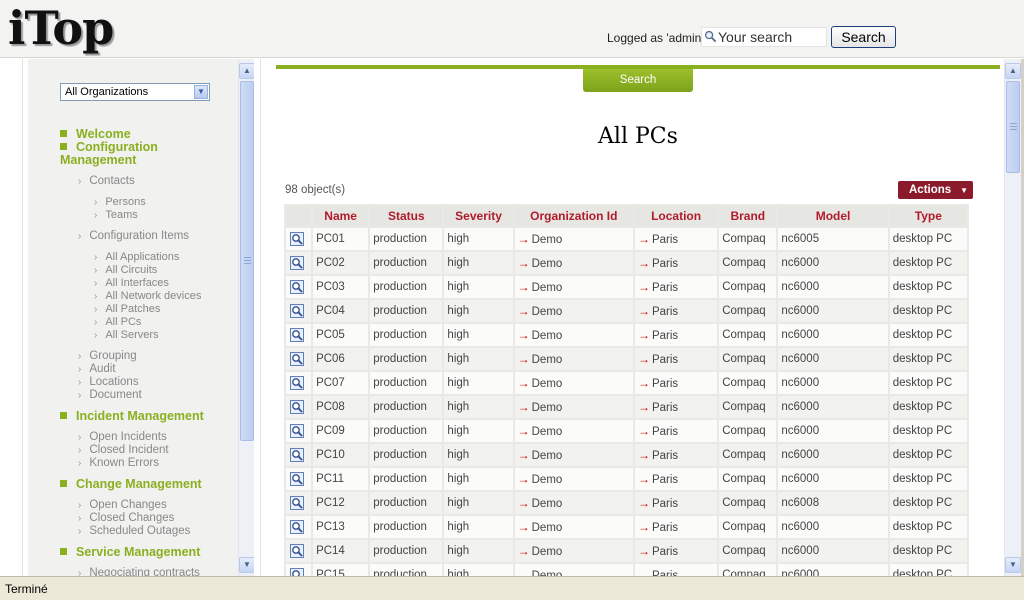 The image size is (1024, 600). What do you see at coordinates (863, 37) in the screenshot?
I see `global-search-button: Search` at bounding box center [863, 37].